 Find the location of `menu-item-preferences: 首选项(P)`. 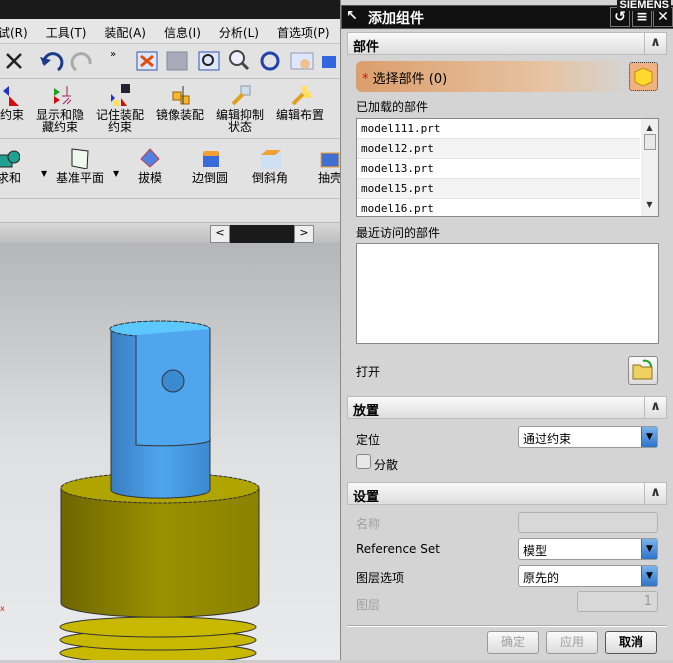

menu-item-preferences: 首选项(P) is located at coordinates (303, 30).